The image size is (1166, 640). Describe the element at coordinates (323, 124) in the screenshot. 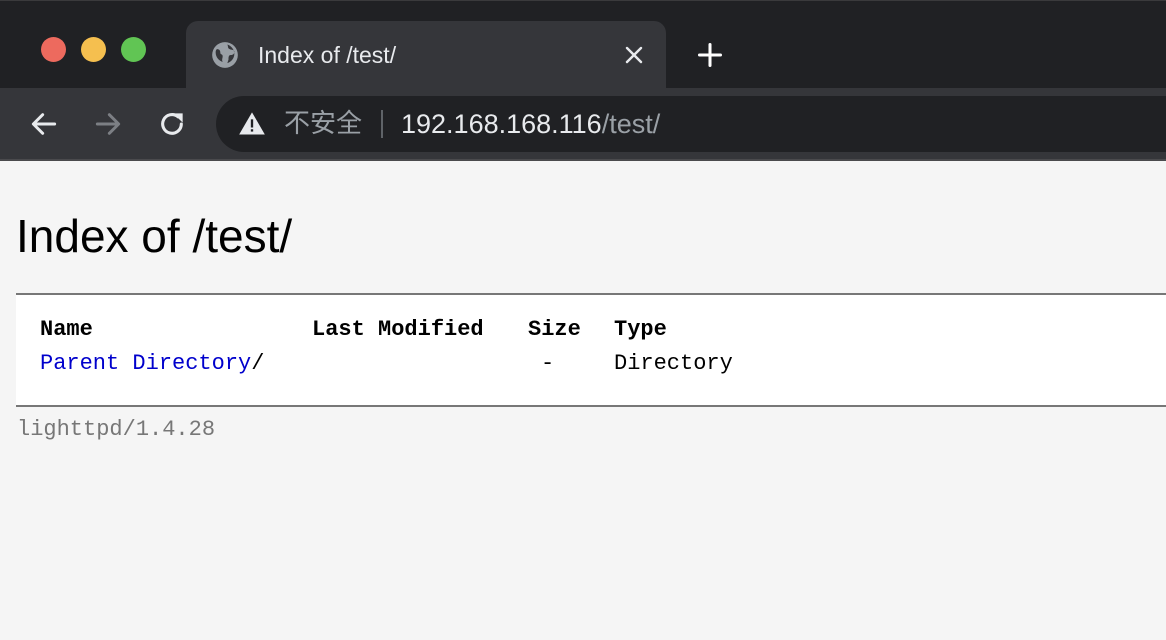

I see `insecure-label: 不安全` at that location.